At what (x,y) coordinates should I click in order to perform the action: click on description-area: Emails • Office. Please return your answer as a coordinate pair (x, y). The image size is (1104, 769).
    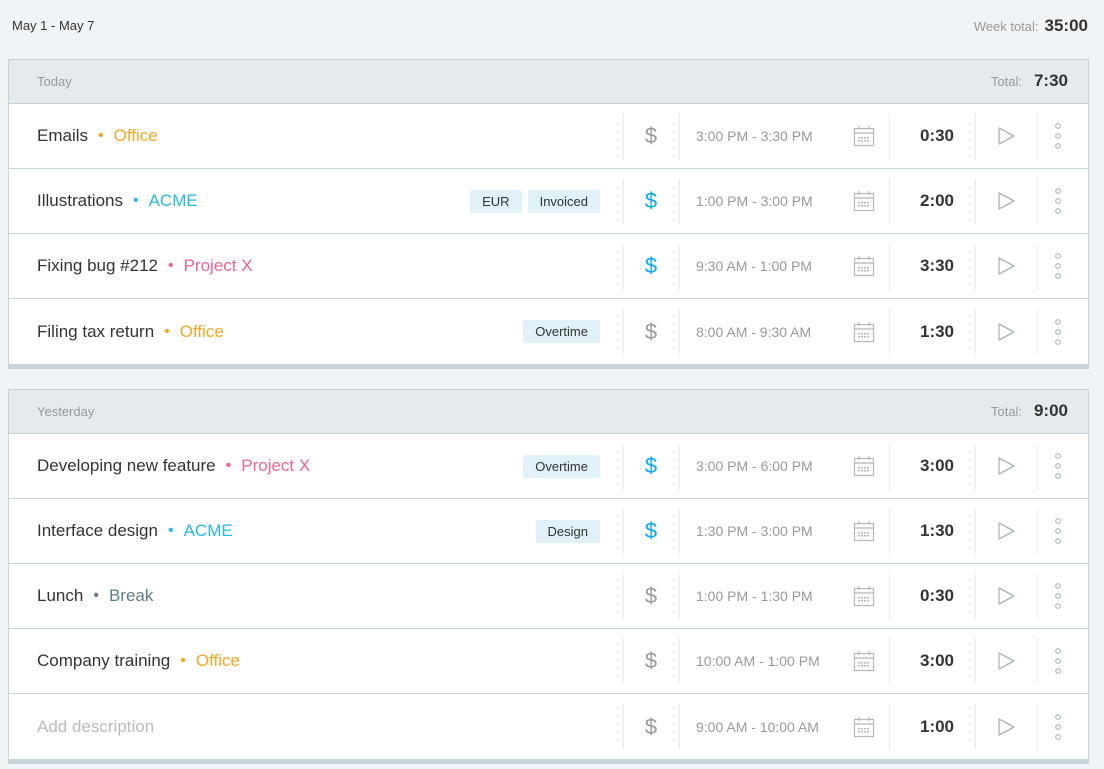
    Looking at the image, I should click on (97, 136).